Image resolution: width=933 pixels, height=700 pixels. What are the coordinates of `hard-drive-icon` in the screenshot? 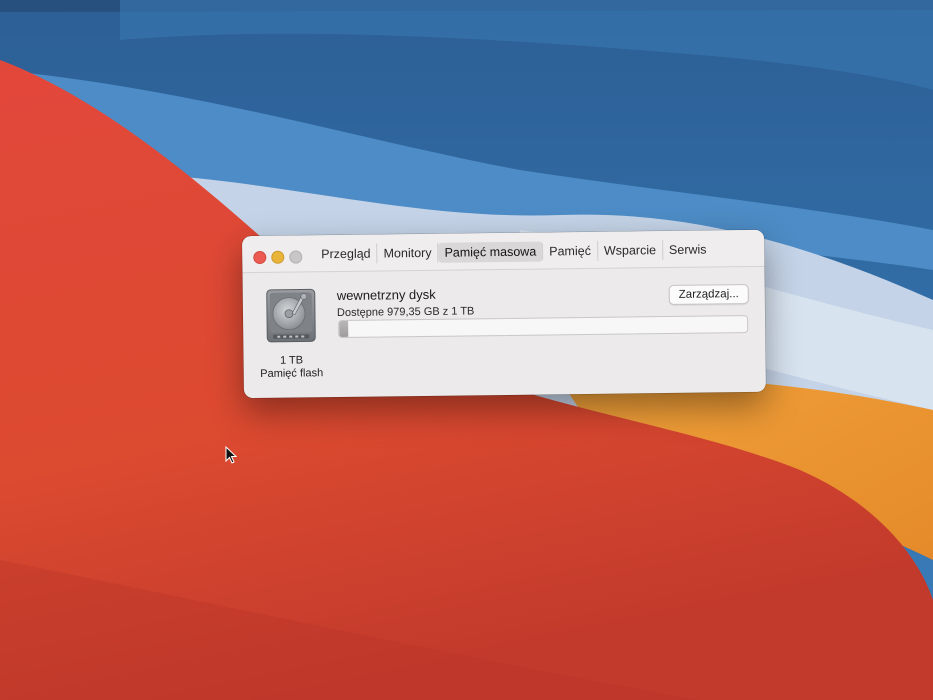 It's located at (291, 315).